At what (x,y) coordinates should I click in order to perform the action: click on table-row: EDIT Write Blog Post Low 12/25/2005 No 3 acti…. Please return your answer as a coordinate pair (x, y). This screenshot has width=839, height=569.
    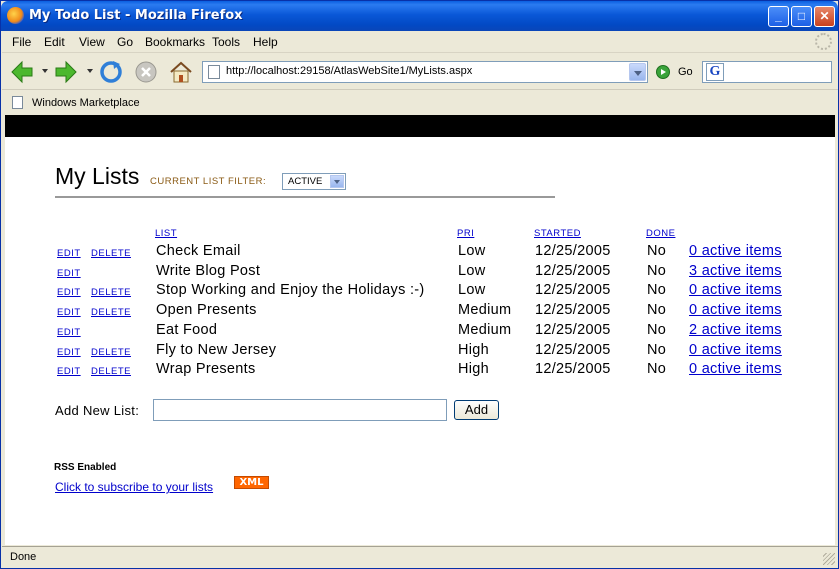
    Looking at the image, I should click on (420, 273).